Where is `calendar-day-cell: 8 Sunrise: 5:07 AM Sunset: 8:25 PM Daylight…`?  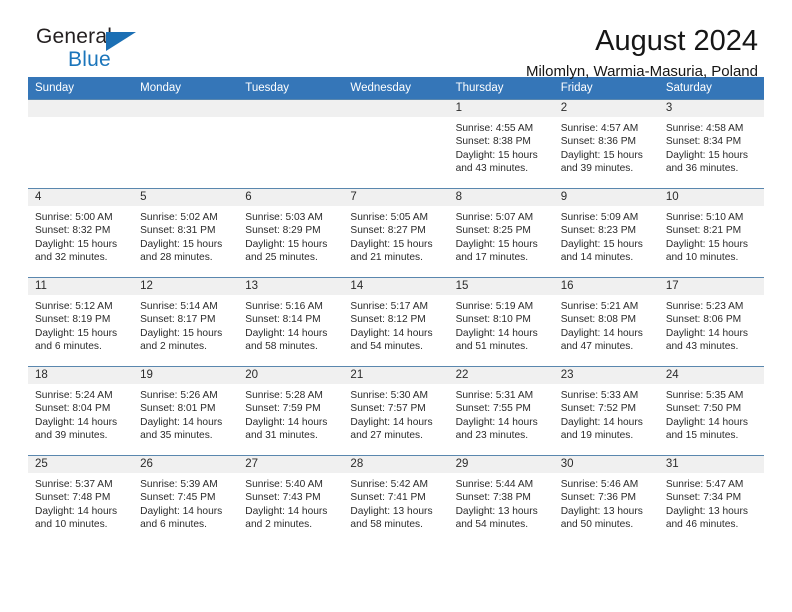 calendar-day-cell: 8 Sunrise: 5:07 AM Sunset: 8:25 PM Daylight… is located at coordinates (501, 233).